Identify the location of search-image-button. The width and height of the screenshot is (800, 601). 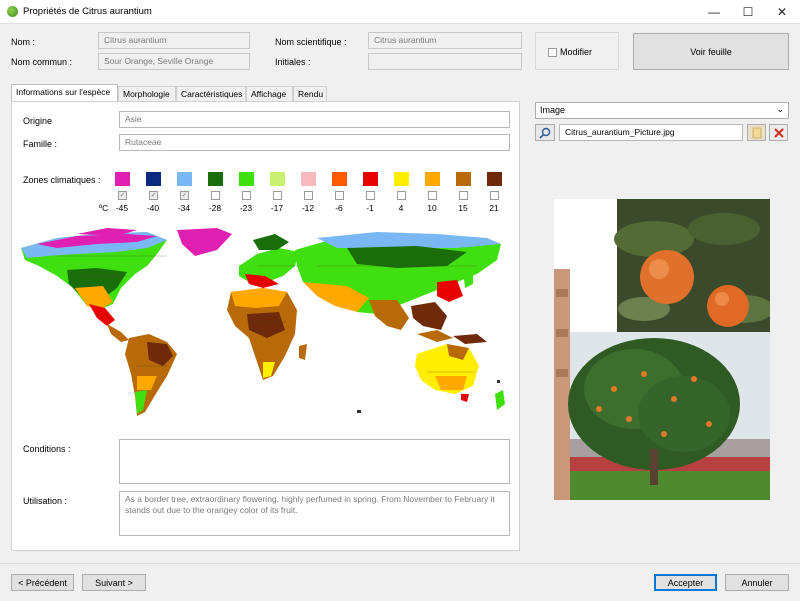
(545, 132).